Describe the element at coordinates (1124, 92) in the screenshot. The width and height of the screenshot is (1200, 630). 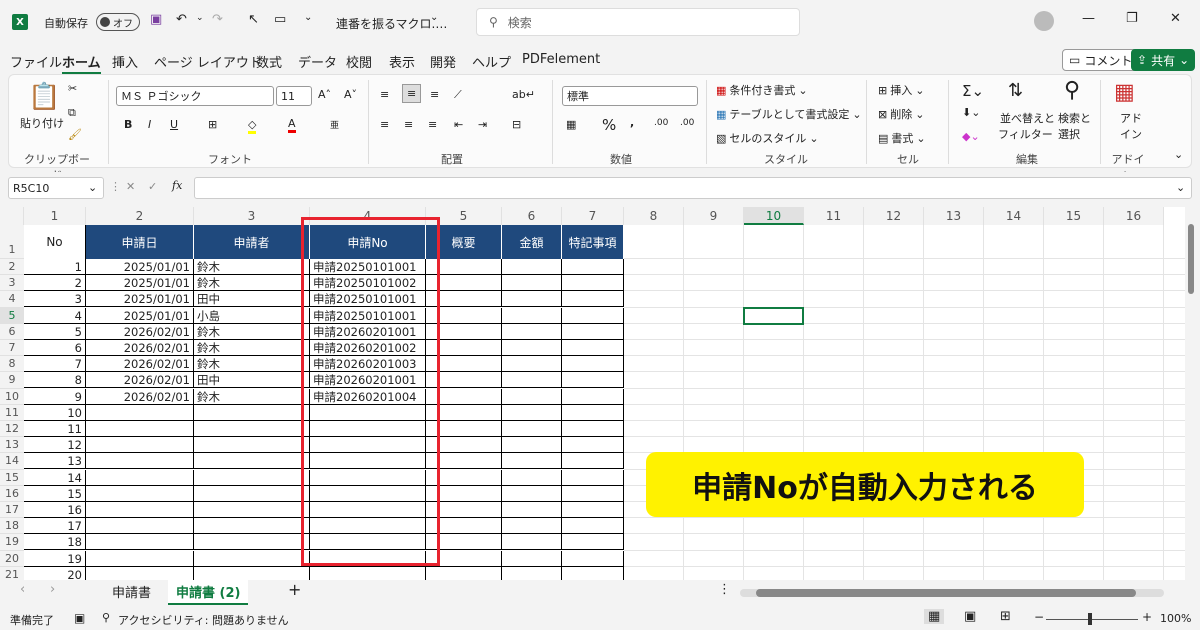
I see `addin-icon: ▦` at that location.